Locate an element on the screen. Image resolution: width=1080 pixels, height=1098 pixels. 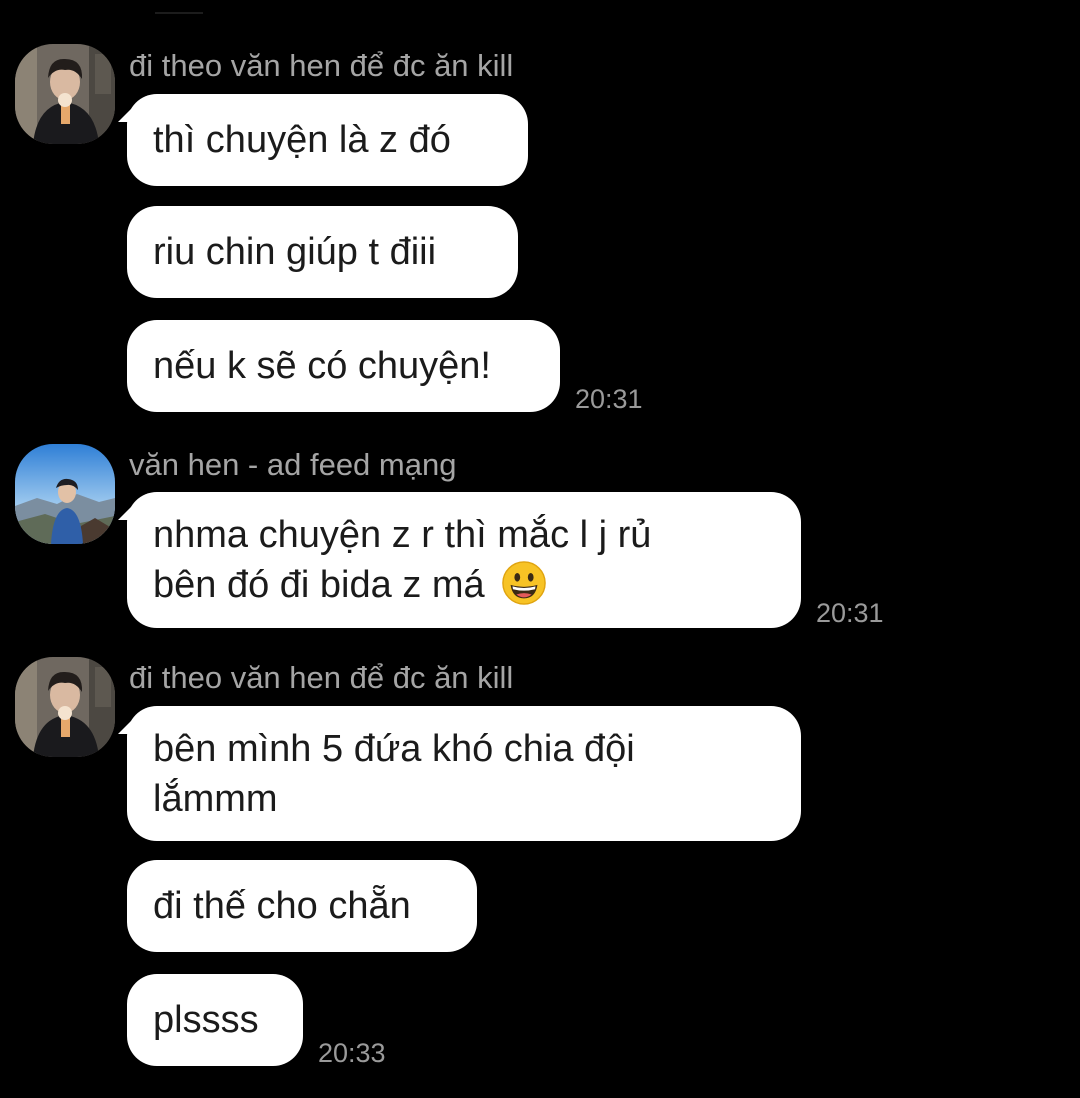
message-text: riu chin giúp t điii is located at coordinates (295, 252).